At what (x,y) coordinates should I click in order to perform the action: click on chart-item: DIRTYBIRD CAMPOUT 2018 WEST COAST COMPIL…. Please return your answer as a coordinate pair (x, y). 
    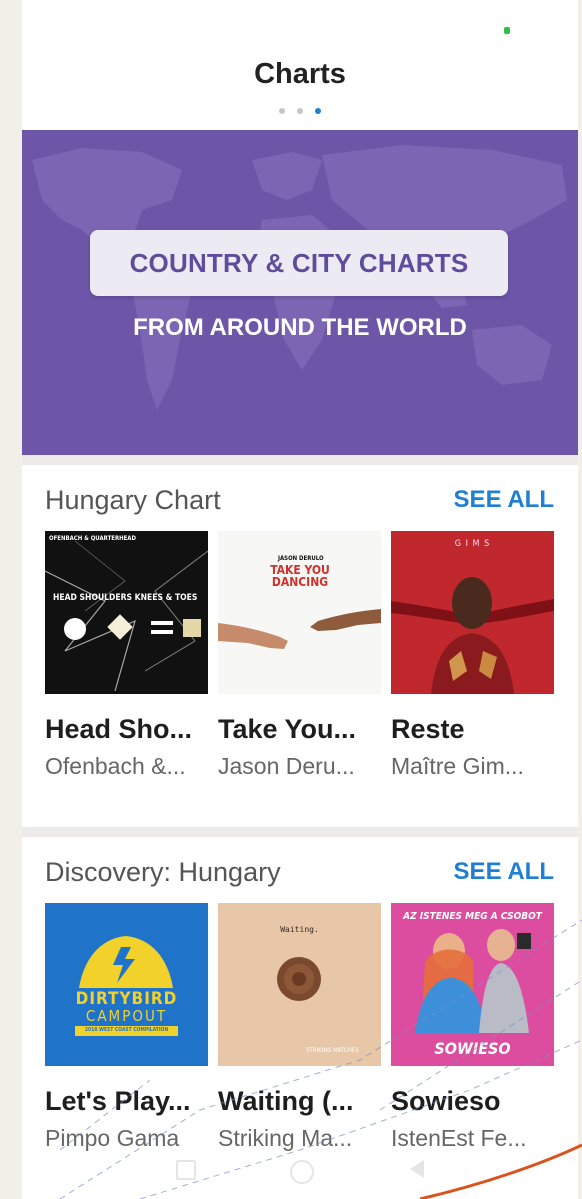
    Looking at the image, I should click on (126, 1027).